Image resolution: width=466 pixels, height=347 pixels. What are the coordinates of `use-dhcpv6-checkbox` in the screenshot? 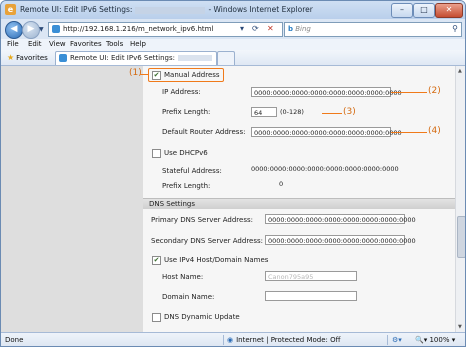 It's located at (156, 153).